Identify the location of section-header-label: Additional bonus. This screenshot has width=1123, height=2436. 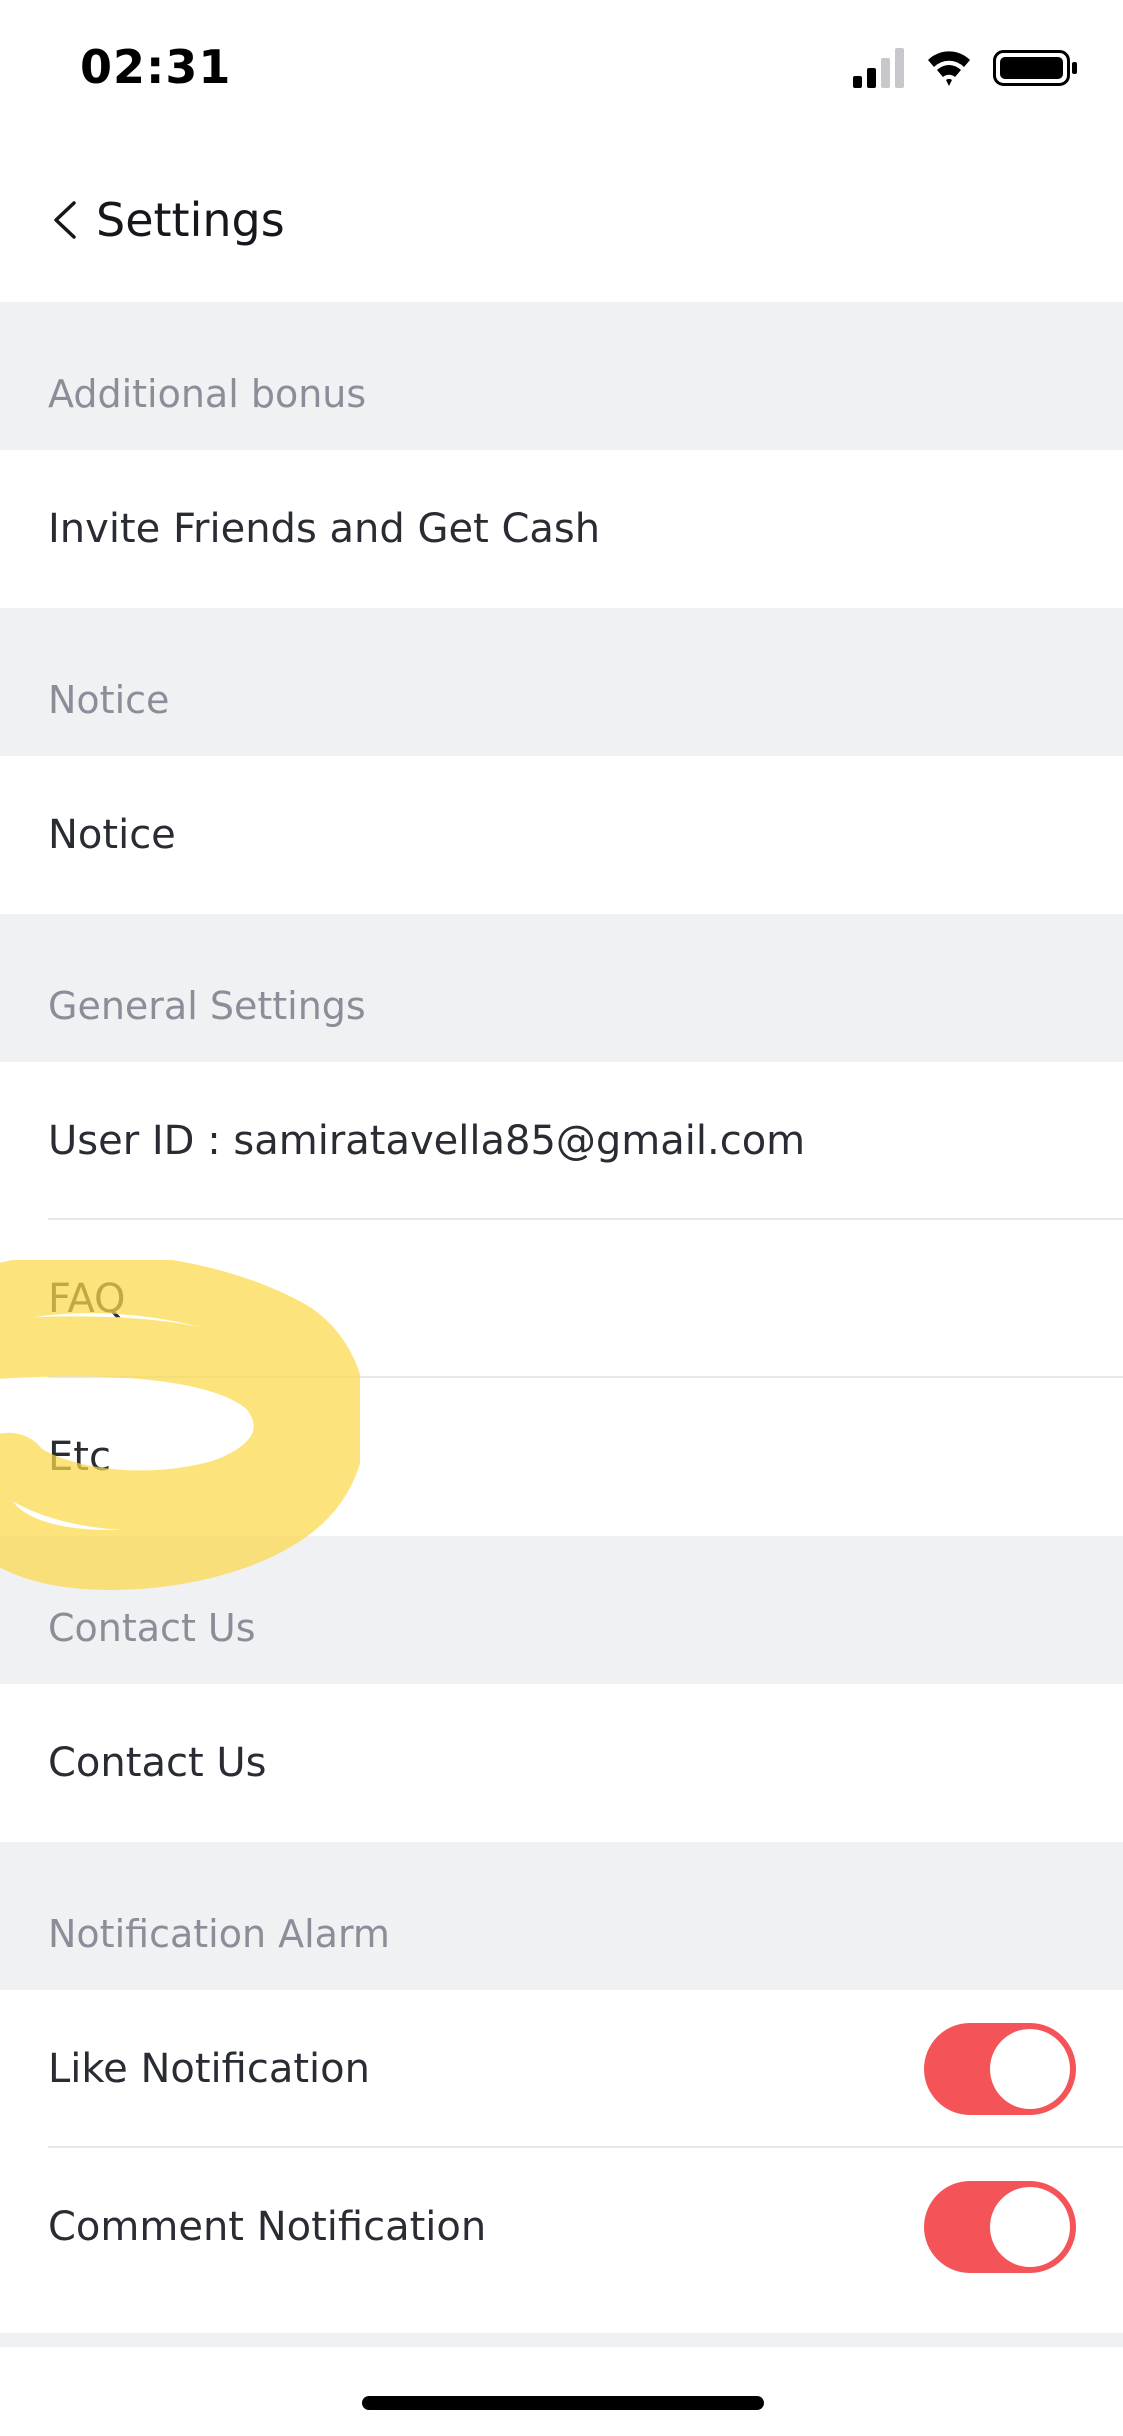
(207, 394).